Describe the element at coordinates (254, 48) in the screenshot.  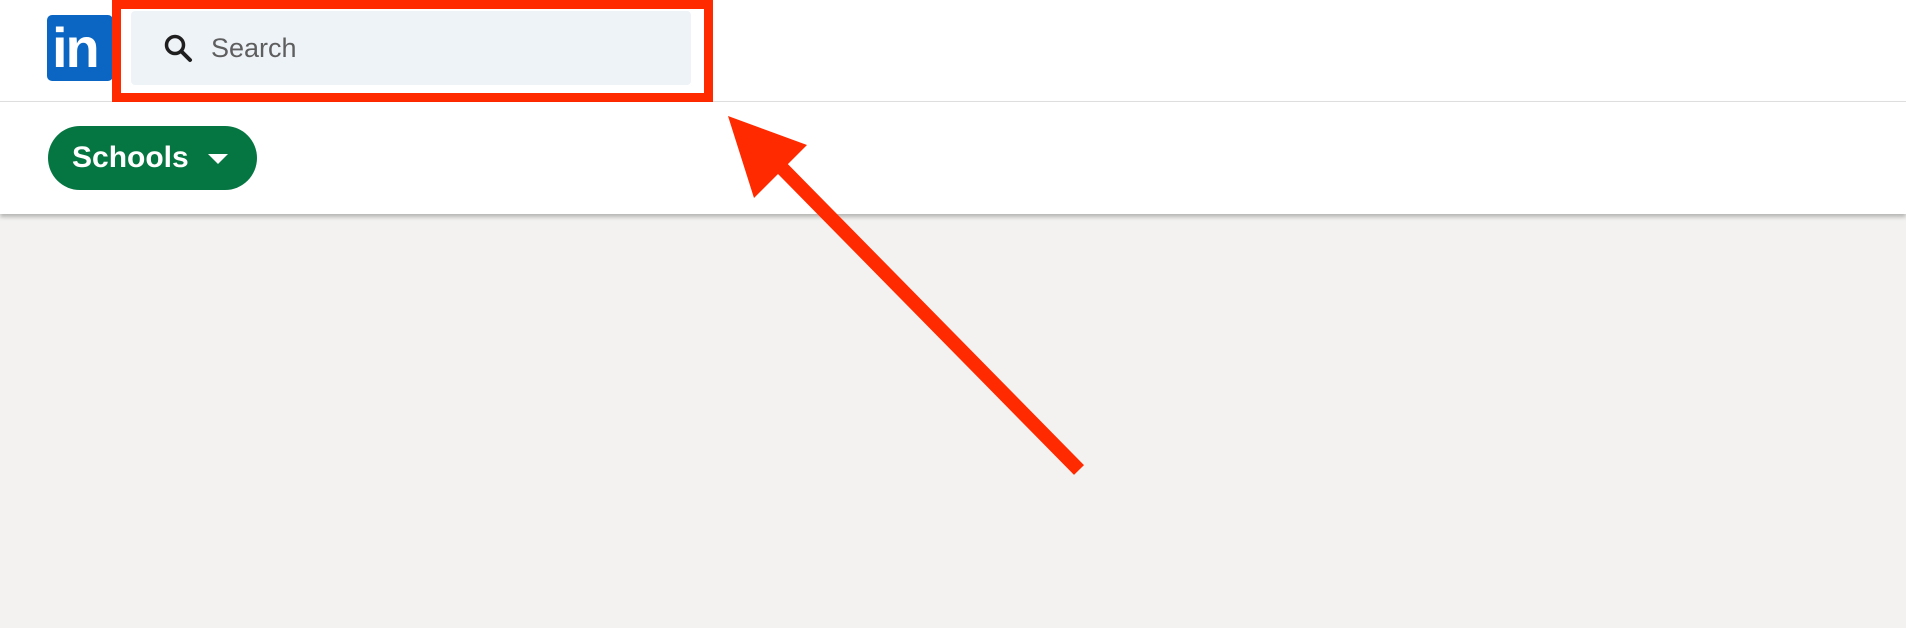
I see `search-placeholder: Search` at that location.